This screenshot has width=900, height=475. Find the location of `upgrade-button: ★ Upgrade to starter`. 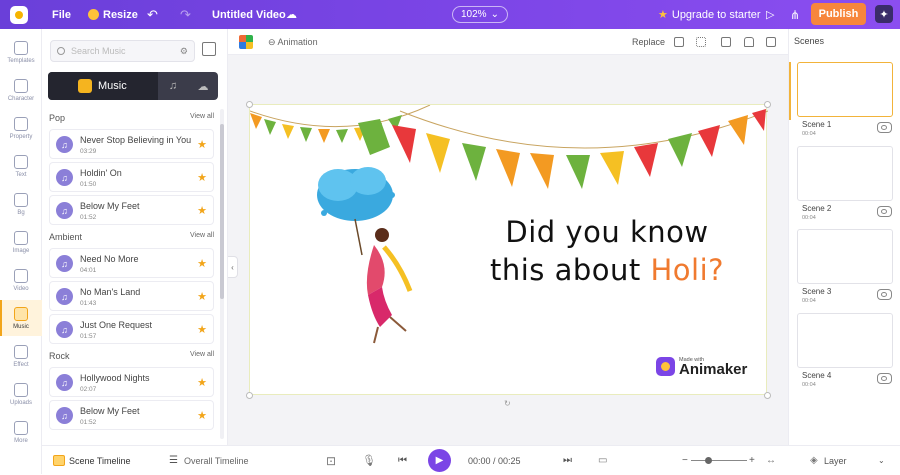

upgrade-button: ★ Upgrade to starter is located at coordinates (709, 14).